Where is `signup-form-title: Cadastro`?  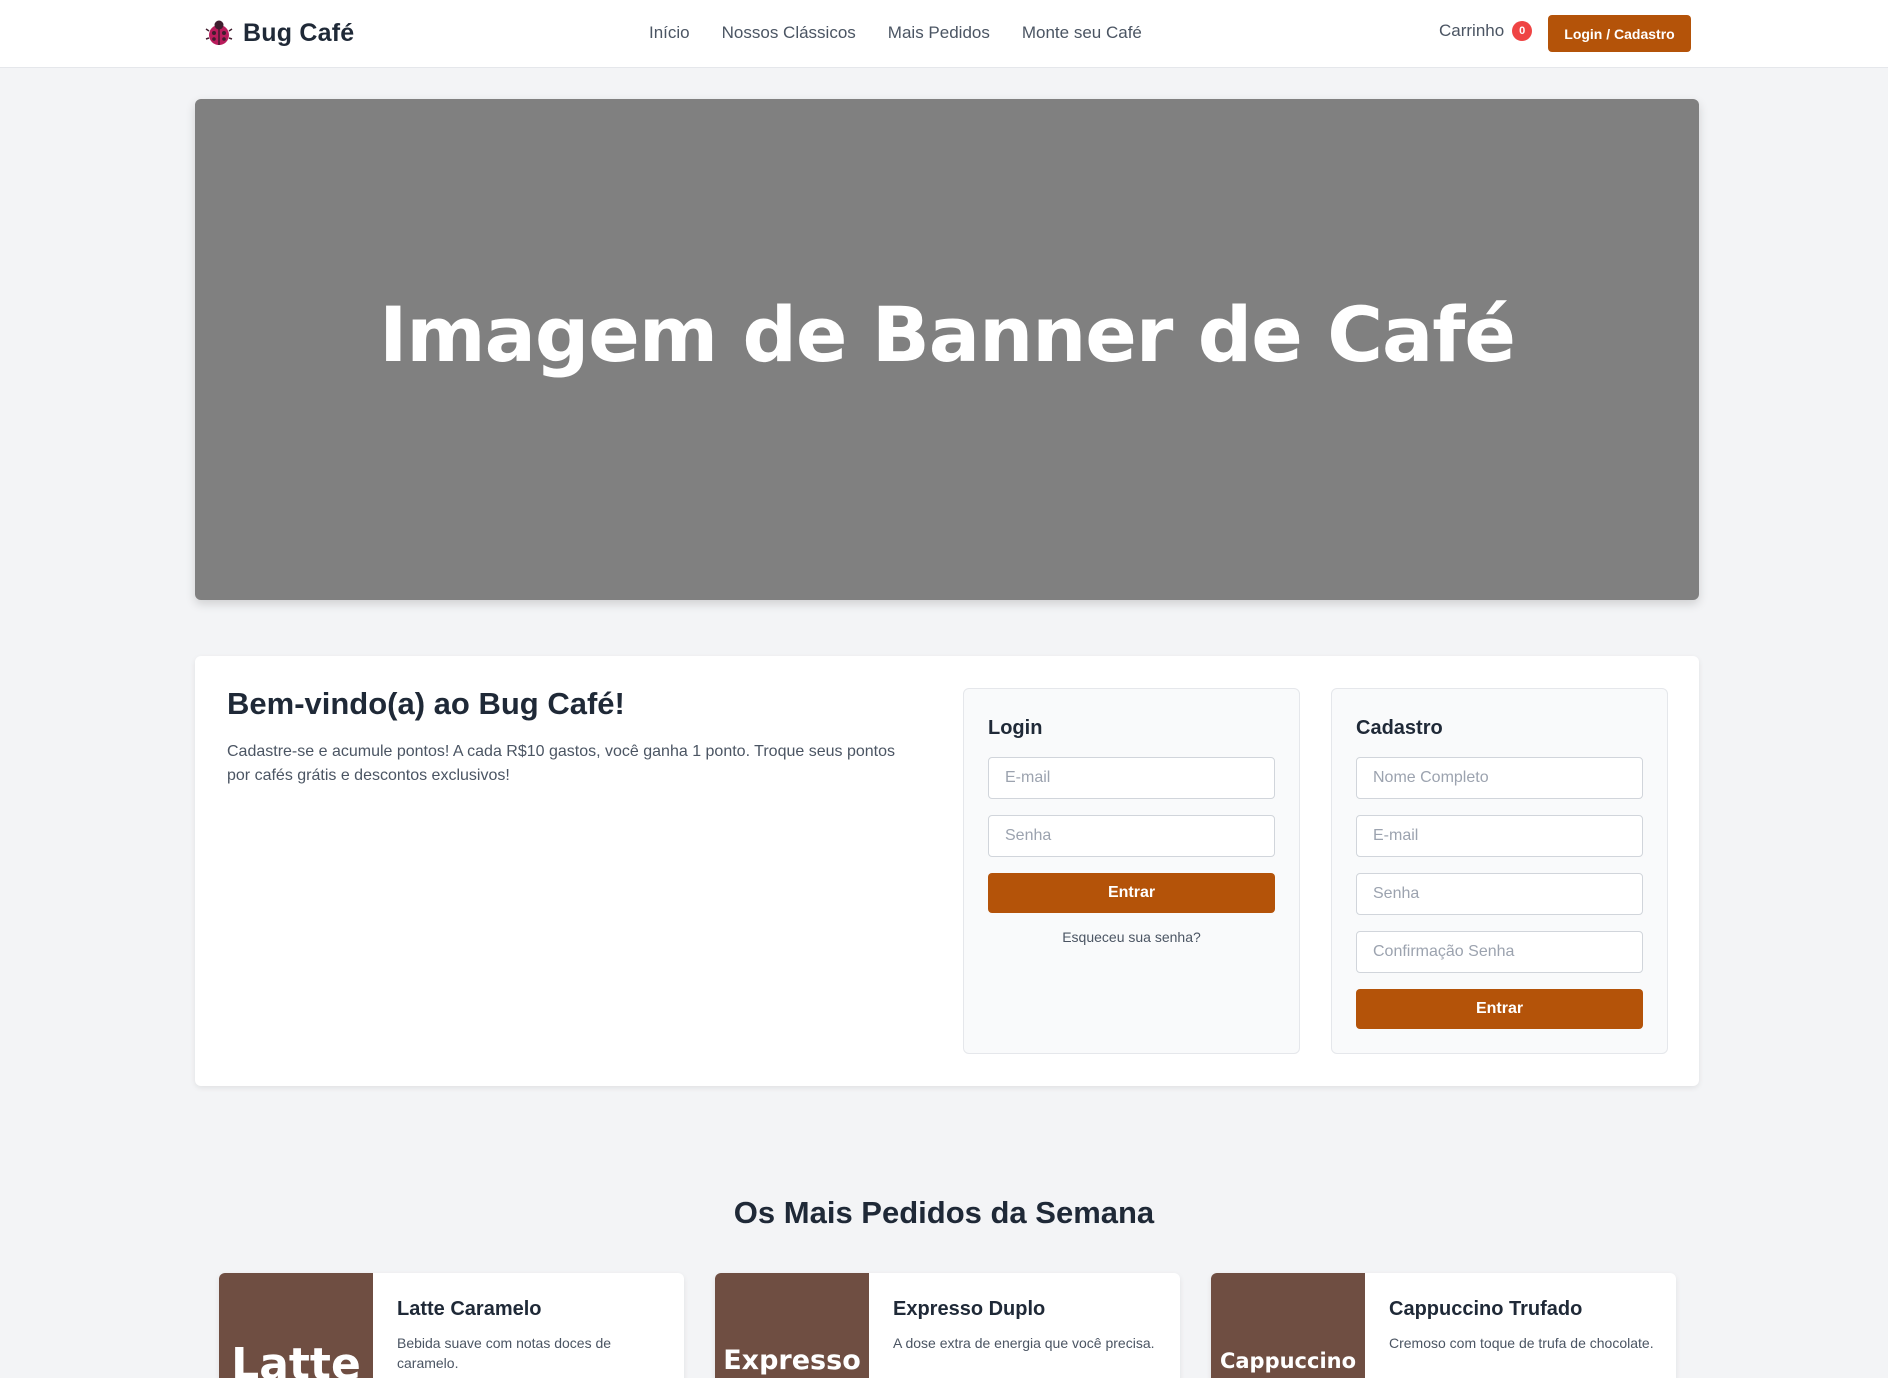 signup-form-title: Cadastro is located at coordinates (1399, 728).